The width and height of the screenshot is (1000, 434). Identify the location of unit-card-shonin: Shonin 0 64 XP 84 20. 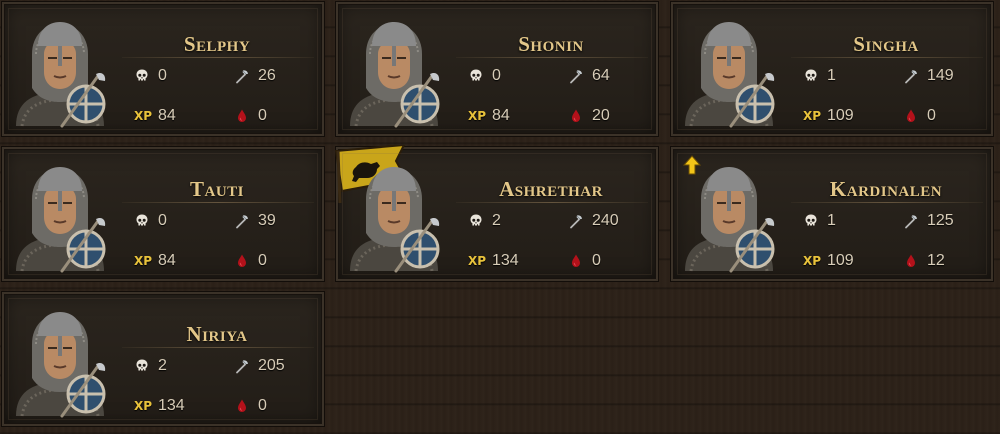
(497, 69).